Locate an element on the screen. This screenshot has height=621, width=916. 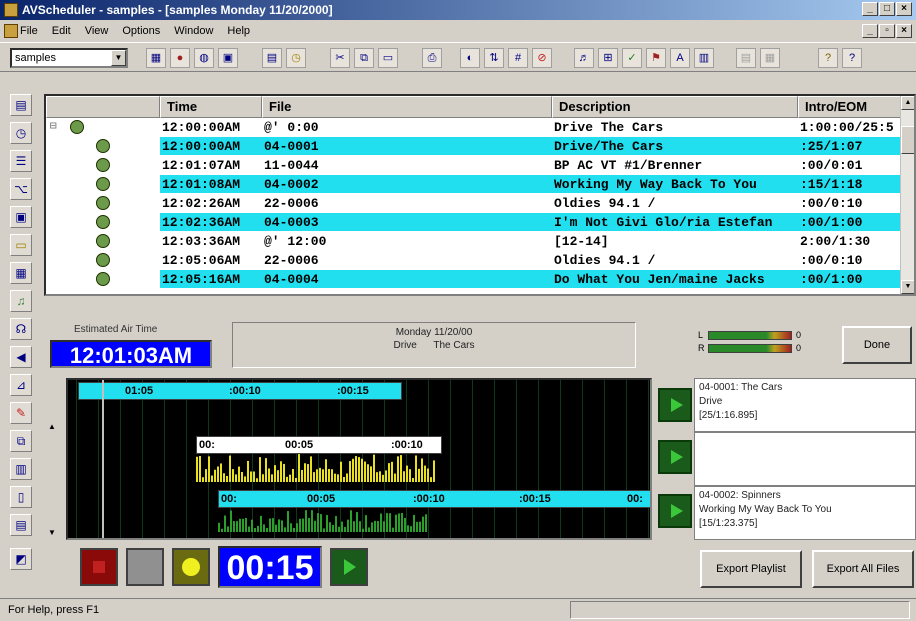
disabled-grid-icon: ▦ is located at coordinates (770, 58).